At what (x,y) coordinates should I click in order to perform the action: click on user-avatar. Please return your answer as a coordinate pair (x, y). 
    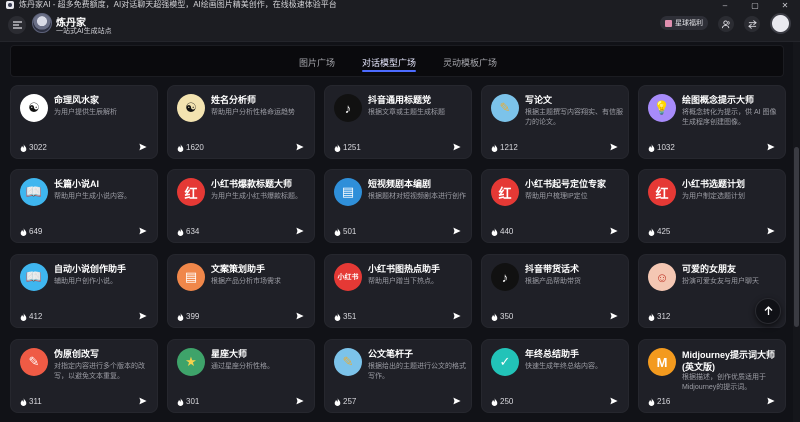
    Looking at the image, I should click on (780, 23).